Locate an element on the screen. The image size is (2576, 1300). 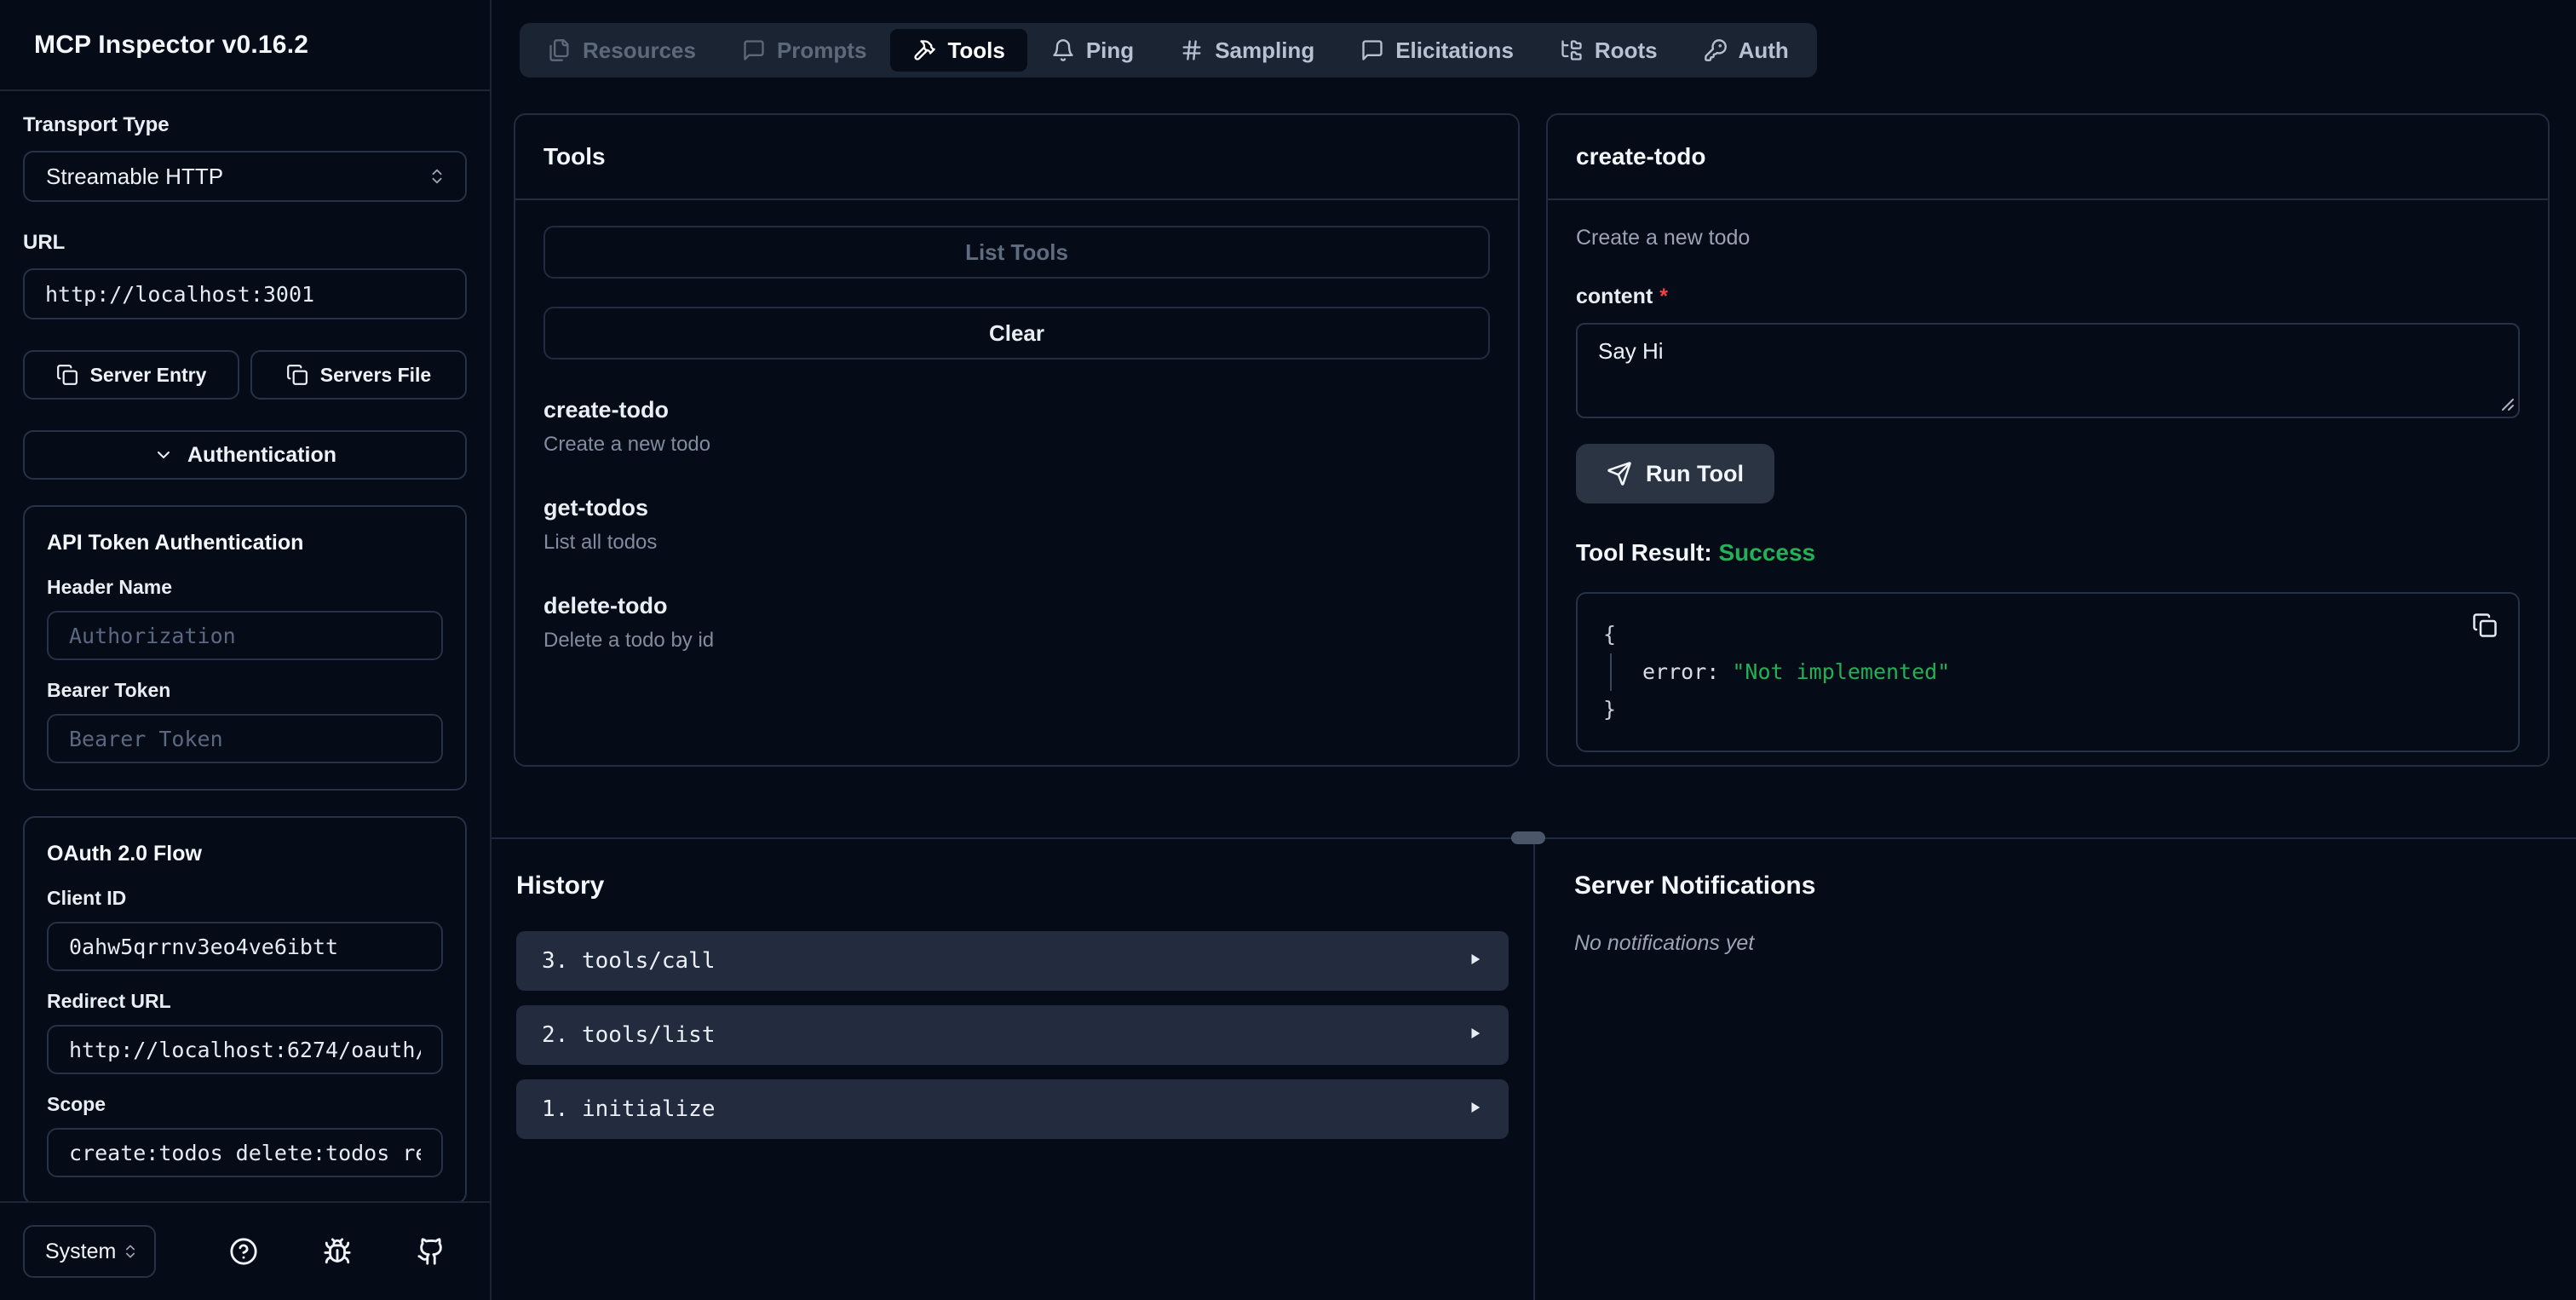
history-item: 1. initialize is located at coordinates (1013, 1109).